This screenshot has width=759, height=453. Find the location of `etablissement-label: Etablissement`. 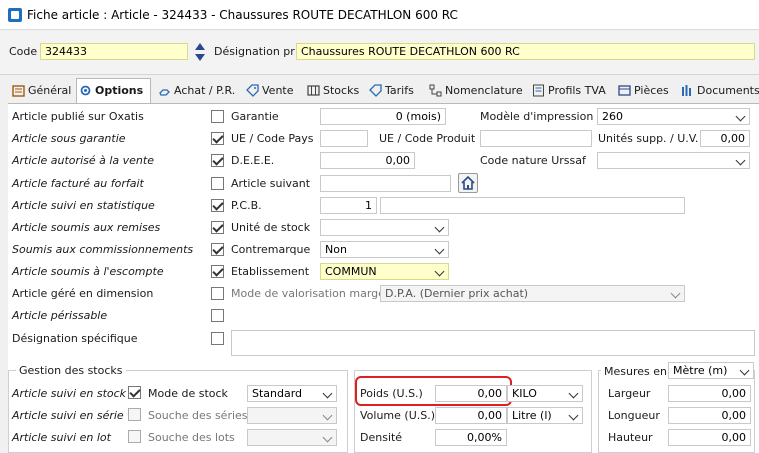

etablissement-label: Etablissement is located at coordinates (270, 271).